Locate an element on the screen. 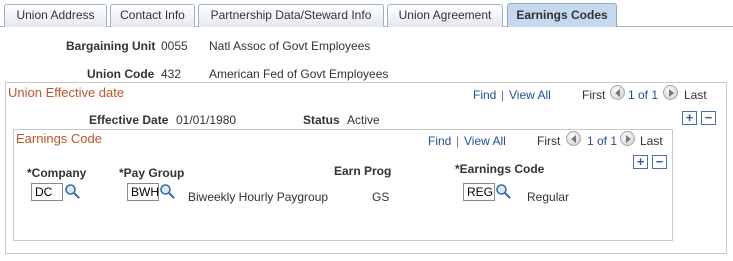 This screenshot has width=733, height=261. pay-group-input: BWH is located at coordinates (143, 192).